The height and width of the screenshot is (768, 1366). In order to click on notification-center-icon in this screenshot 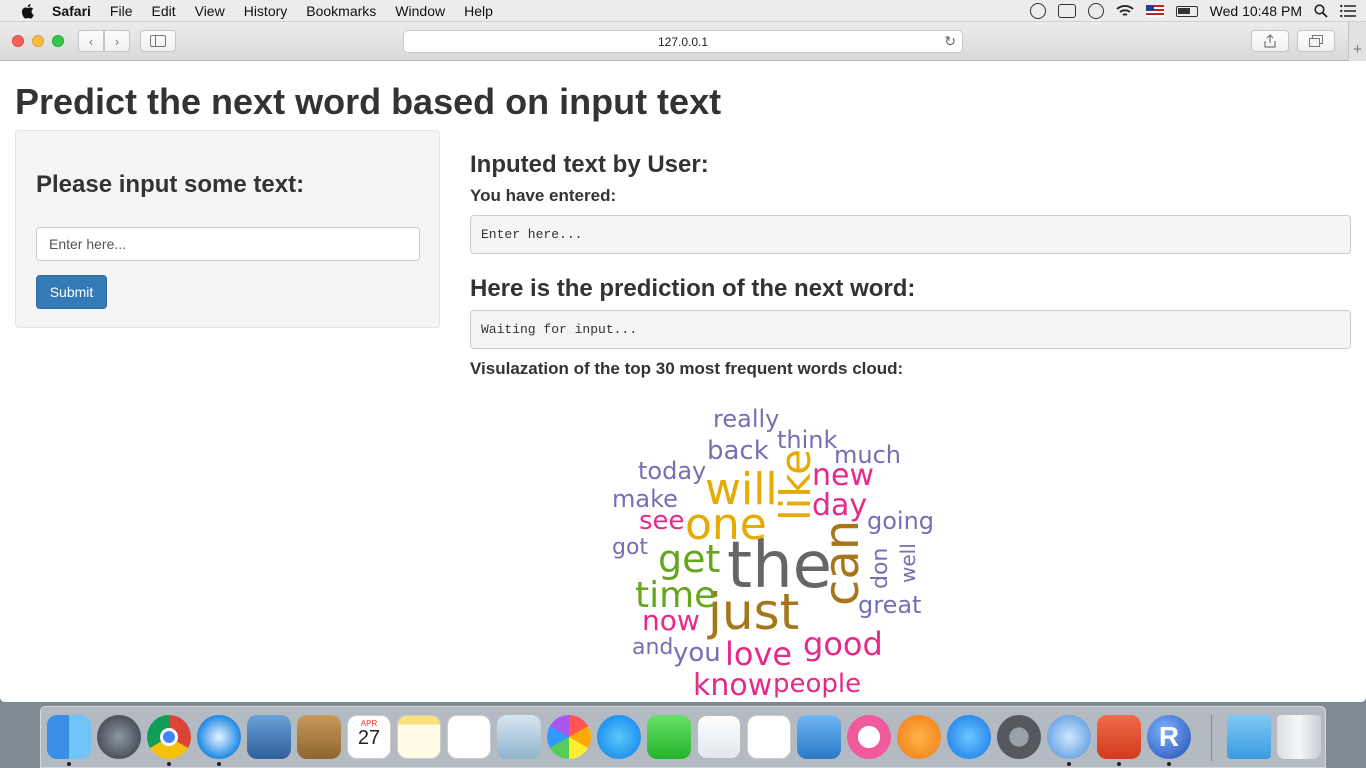, I will do `click(1348, 11)`.